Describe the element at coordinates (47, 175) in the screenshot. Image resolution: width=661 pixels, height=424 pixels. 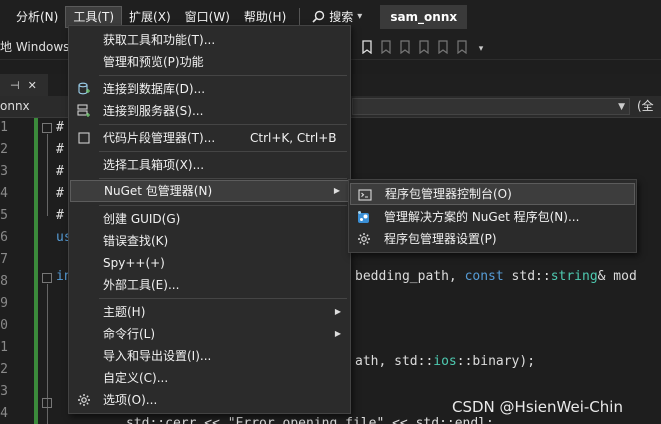
I see `fold-guide` at that location.